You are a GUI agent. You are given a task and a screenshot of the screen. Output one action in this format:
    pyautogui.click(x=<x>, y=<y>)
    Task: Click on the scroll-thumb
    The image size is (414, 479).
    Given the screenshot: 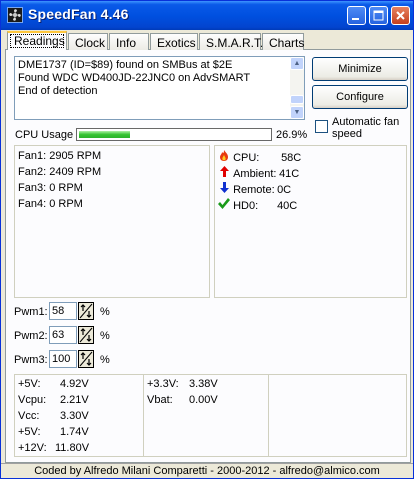 What is the action you would take?
    pyautogui.click(x=297, y=99)
    